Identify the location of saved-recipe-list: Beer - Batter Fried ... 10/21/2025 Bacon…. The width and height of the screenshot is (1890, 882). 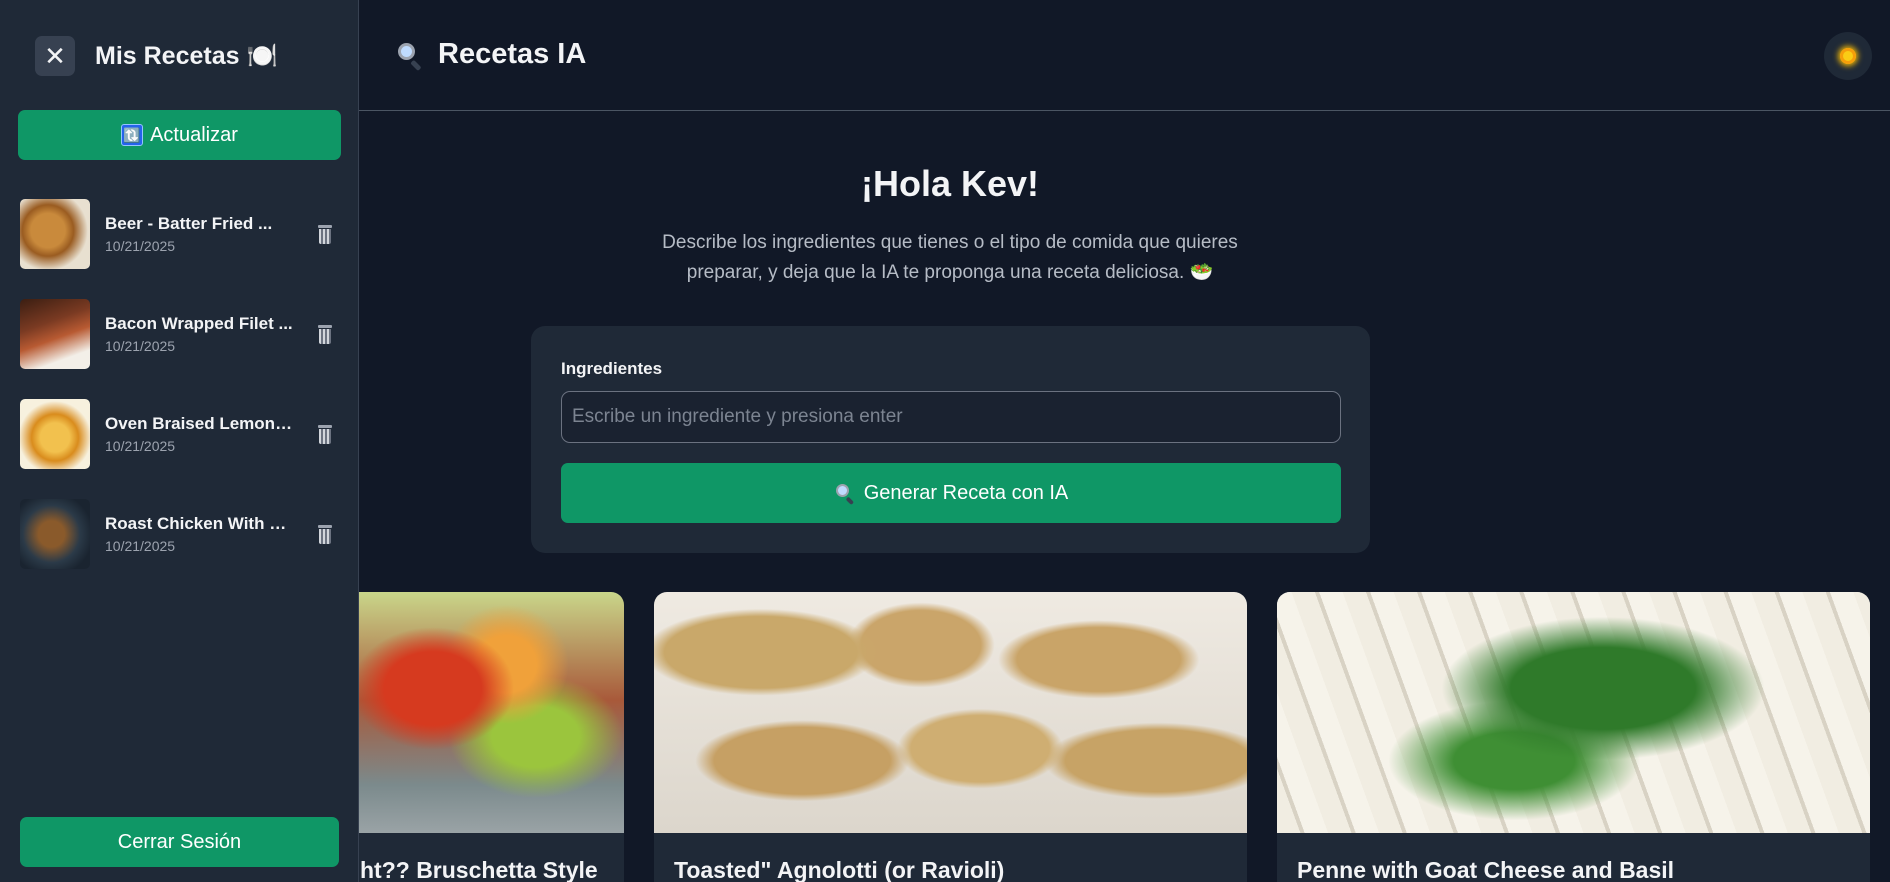
(182, 399).